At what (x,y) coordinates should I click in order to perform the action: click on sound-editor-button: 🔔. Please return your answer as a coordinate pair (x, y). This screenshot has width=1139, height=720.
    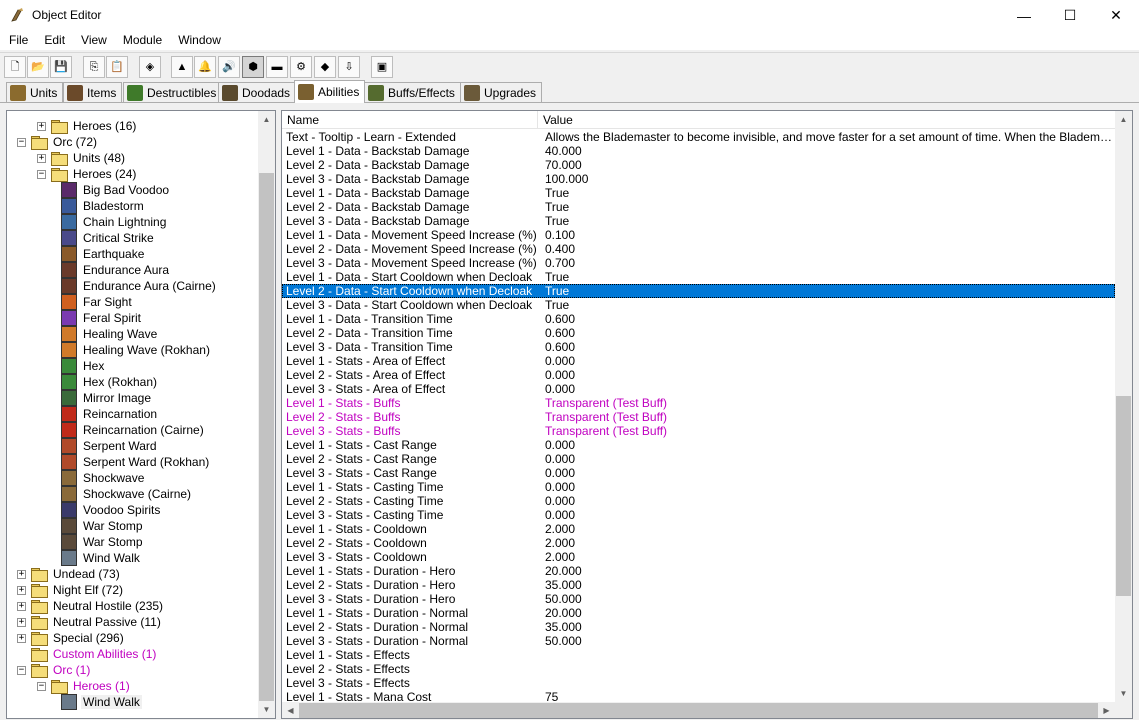
    Looking at the image, I should click on (205, 67).